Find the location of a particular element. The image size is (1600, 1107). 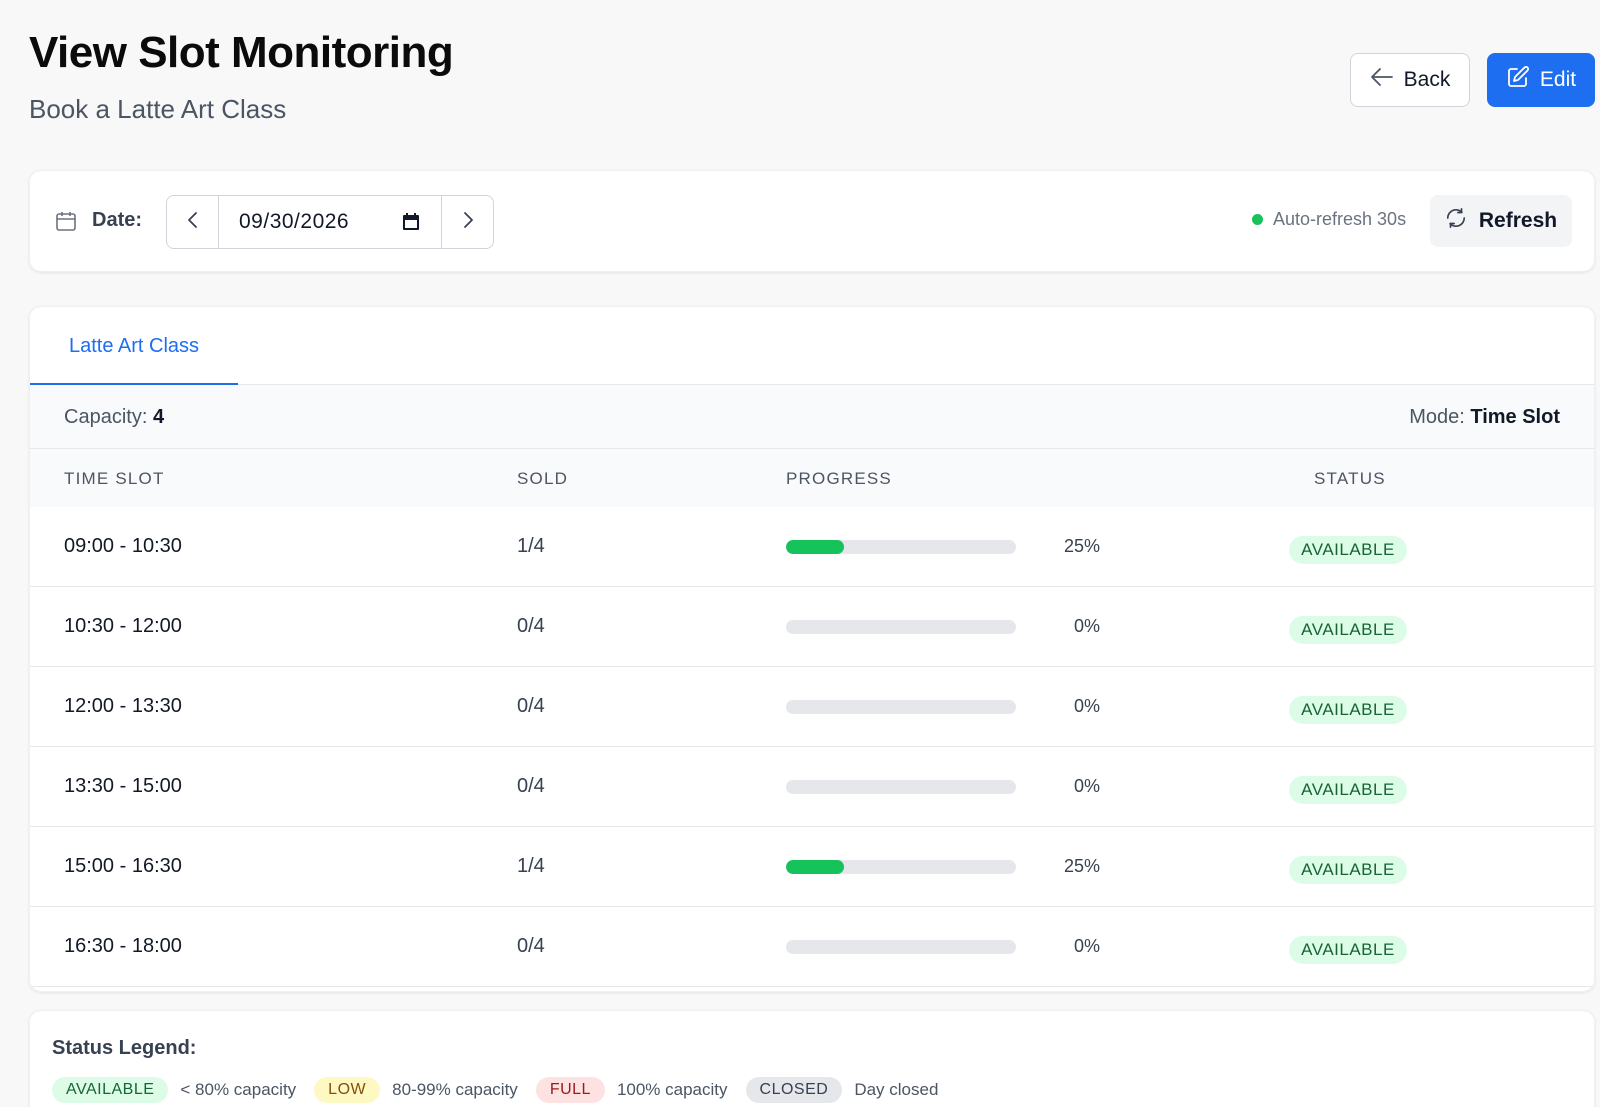

next-date-button is located at coordinates (467, 222).